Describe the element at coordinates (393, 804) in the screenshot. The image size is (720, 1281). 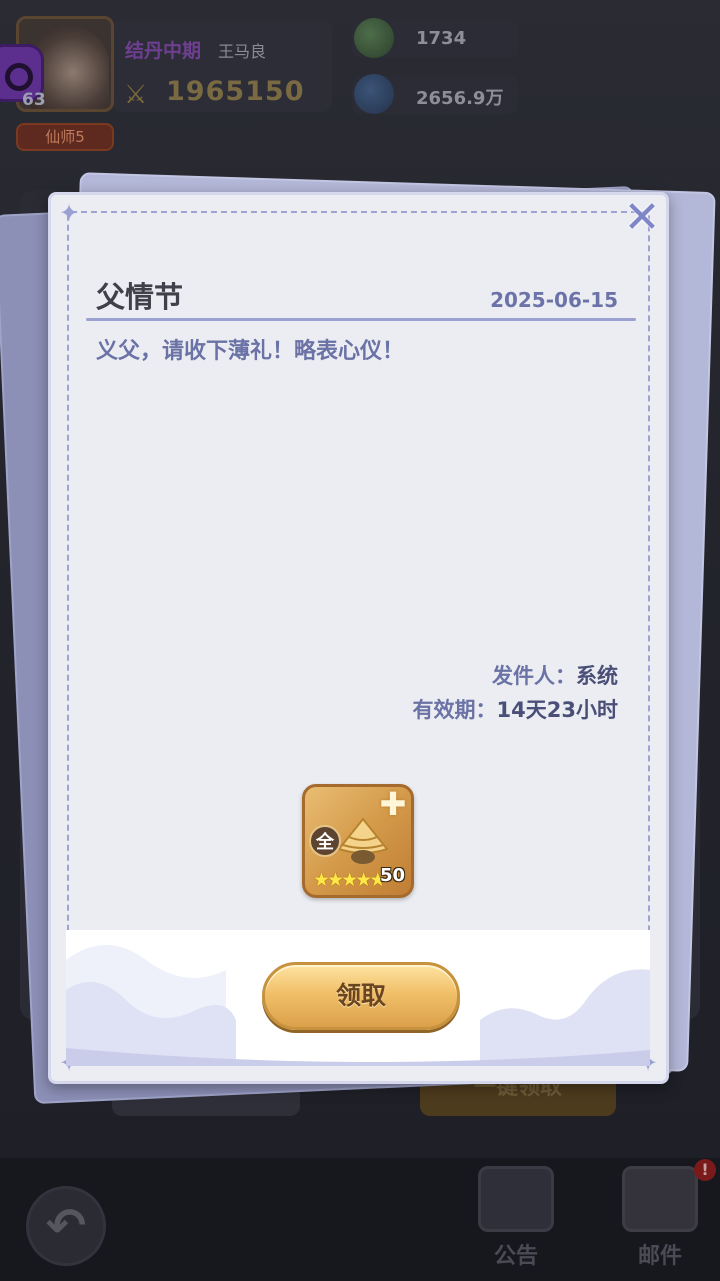
I see `fragment-plus-icon: ✚` at that location.